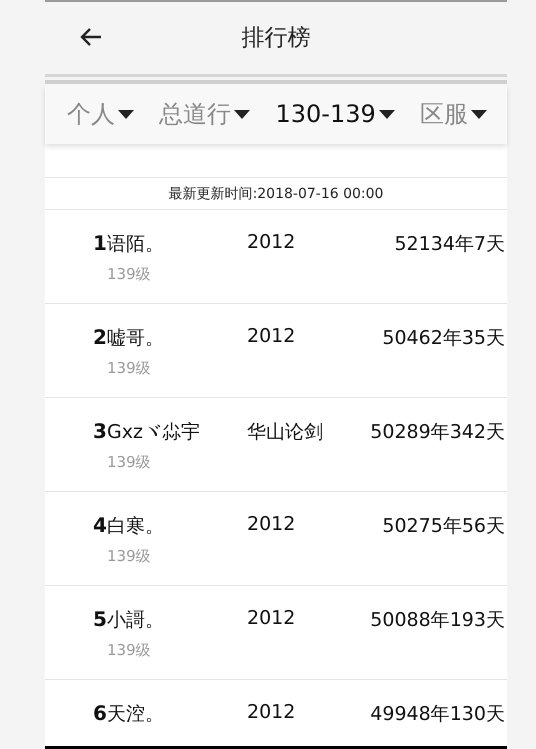 This screenshot has width=536, height=749. What do you see at coordinates (437, 620) in the screenshot?
I see `score-value: 50088年193天` at bounding box center [437, 620].